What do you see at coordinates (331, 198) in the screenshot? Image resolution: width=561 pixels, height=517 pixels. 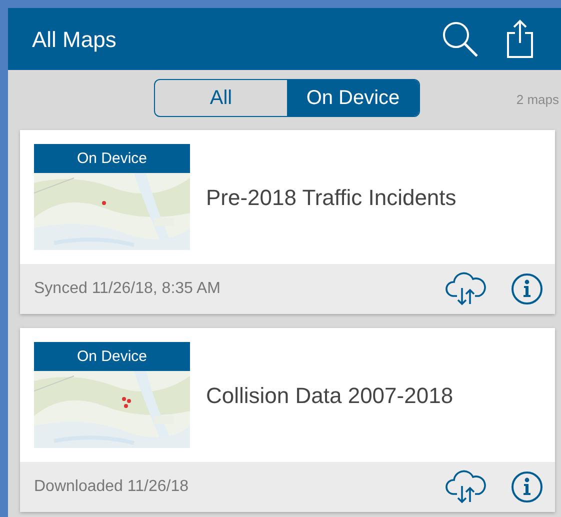 I see `map-title: Pre-2018 Traffic Incidents` at bounding box center [331, 198].